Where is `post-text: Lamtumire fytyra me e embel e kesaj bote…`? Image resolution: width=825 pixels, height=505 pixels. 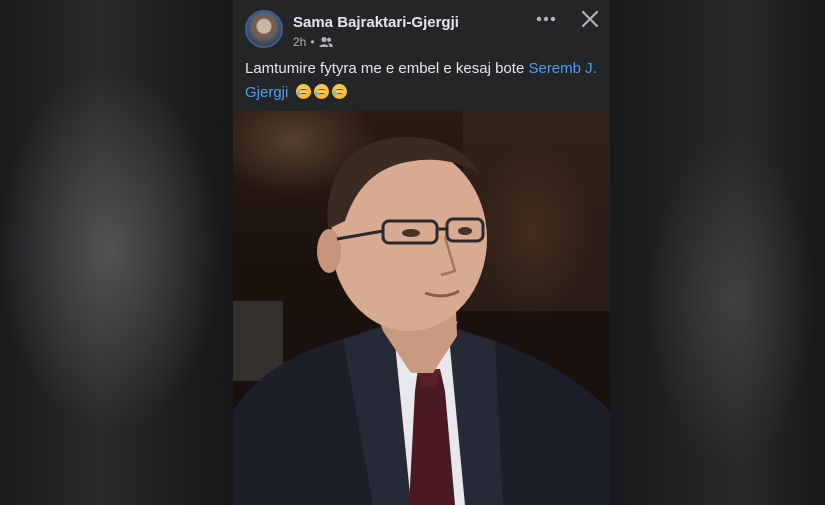 post-text: Lamtumire fytyra me e embel e kesaj bote… is located at coordinates (422, 81).